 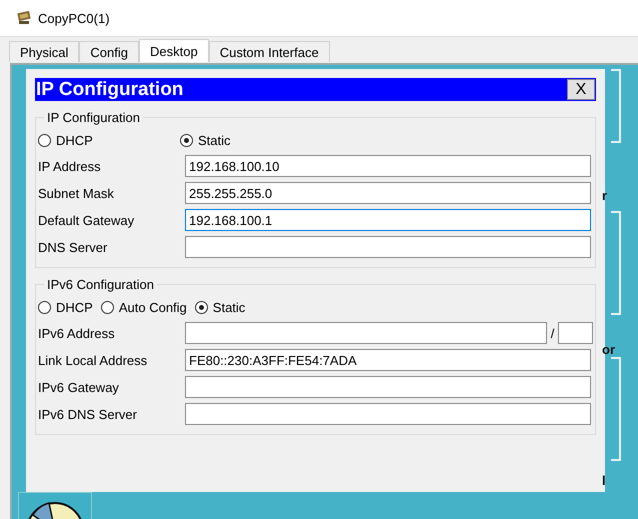 What do you see at coordinates (44, 51) in the screenshot?
I see `tab: Physical` at bounding box center [44, 51].